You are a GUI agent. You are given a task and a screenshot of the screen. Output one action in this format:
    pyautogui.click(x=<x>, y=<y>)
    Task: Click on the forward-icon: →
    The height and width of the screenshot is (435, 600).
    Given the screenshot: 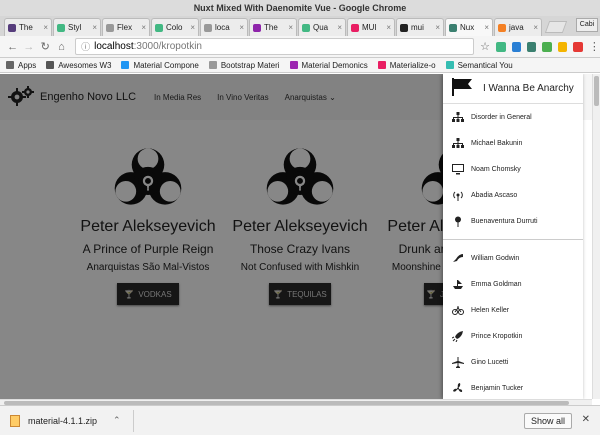 What is the action you would take?
    pyautogui.click(x=28, y=47)
    